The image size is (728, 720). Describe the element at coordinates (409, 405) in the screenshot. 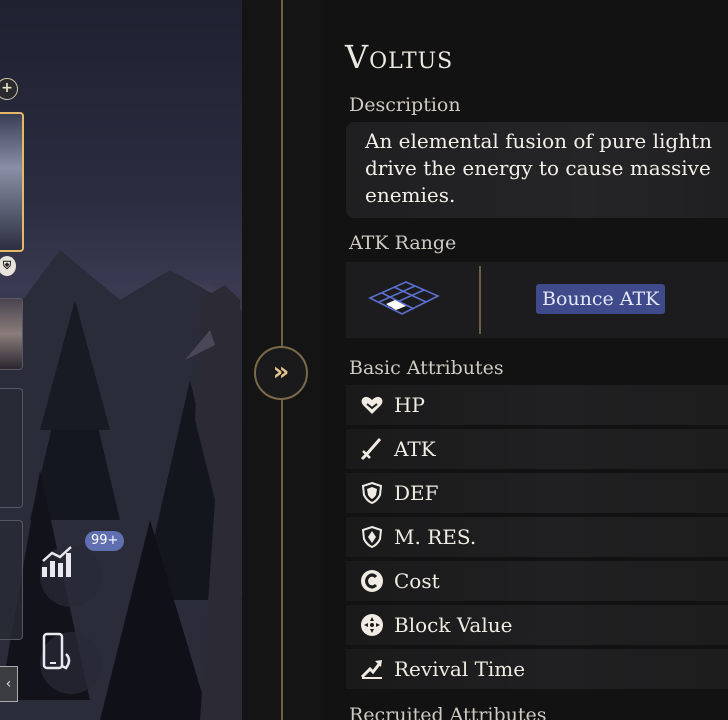

I see `attribute-label: HP` at that location.